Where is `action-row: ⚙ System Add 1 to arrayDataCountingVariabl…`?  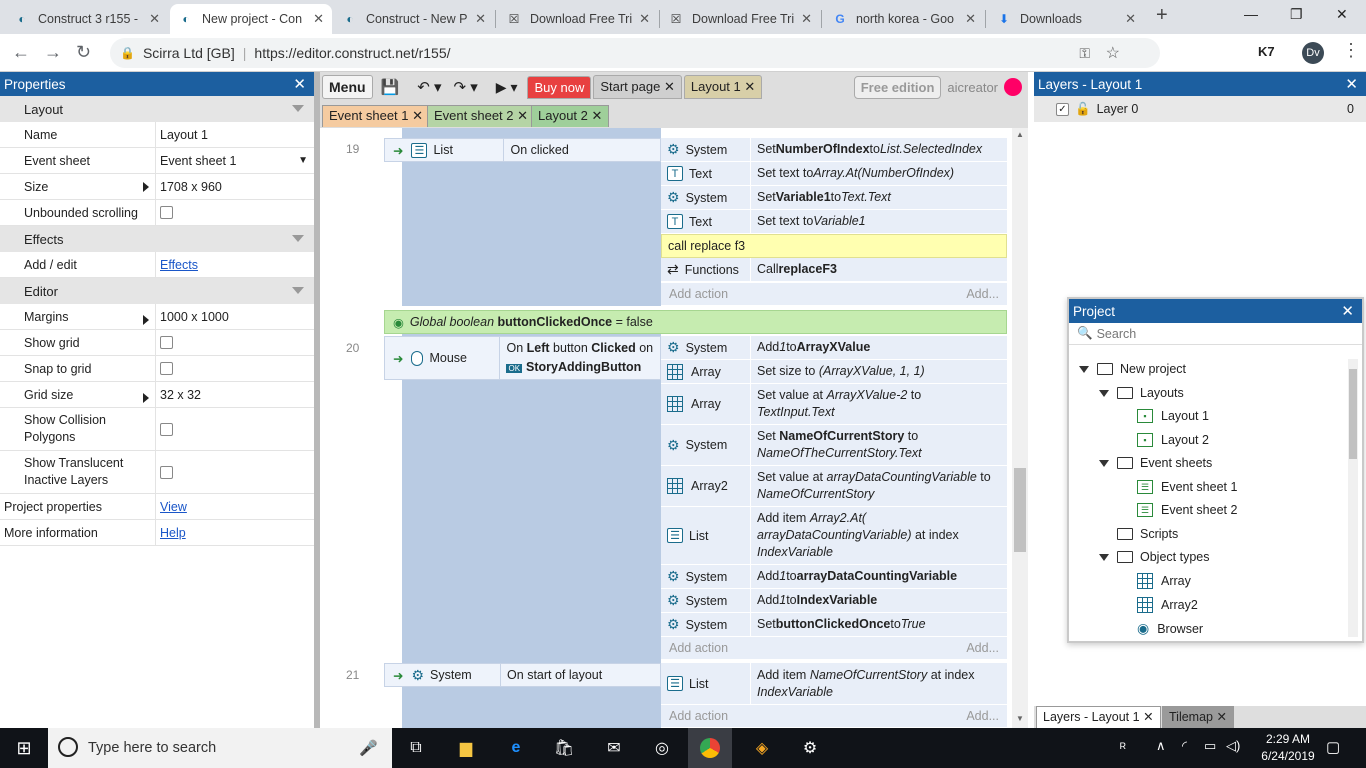
action-row: ⚙ System Add 1 to arrayDataCountingVariabl… is located at coordinates (834, 577).